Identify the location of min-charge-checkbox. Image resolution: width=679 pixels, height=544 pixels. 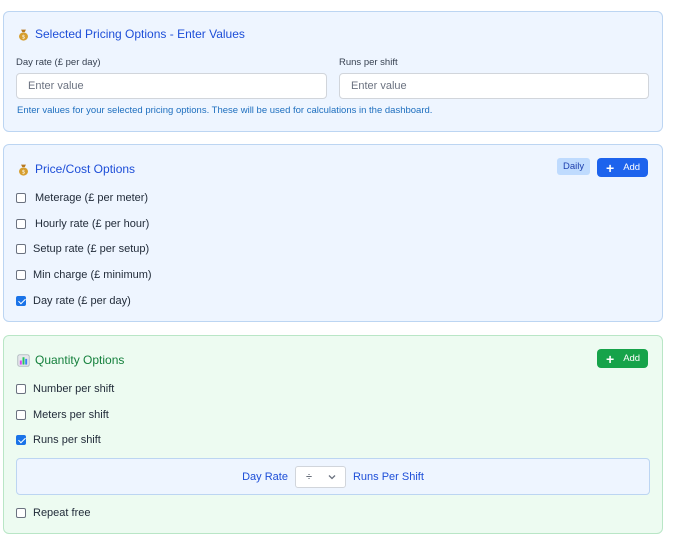
(21, 275).